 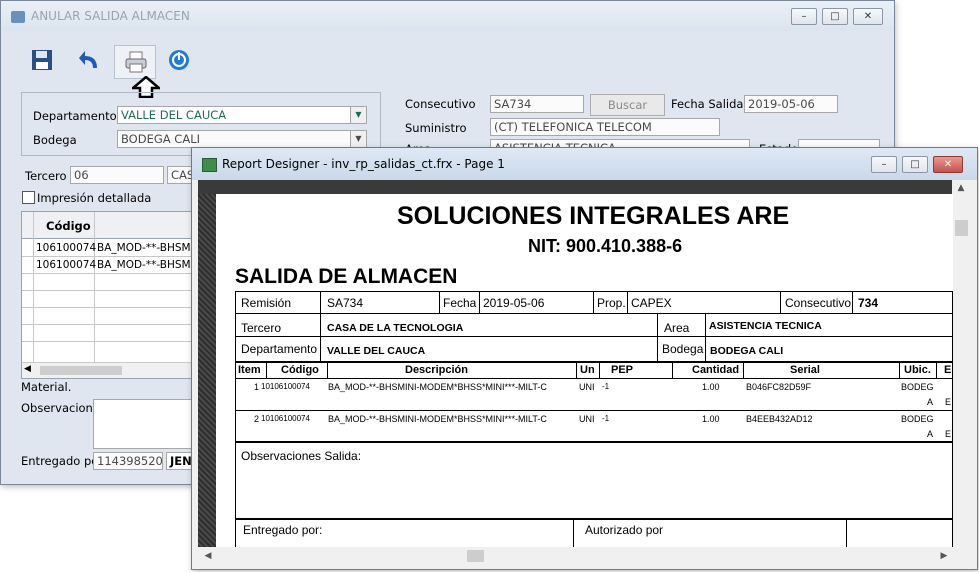 What do you see at coordinates (622, 370) in the screenshot?
I see `col-pep: PEP` at bounding box center [622, 370].